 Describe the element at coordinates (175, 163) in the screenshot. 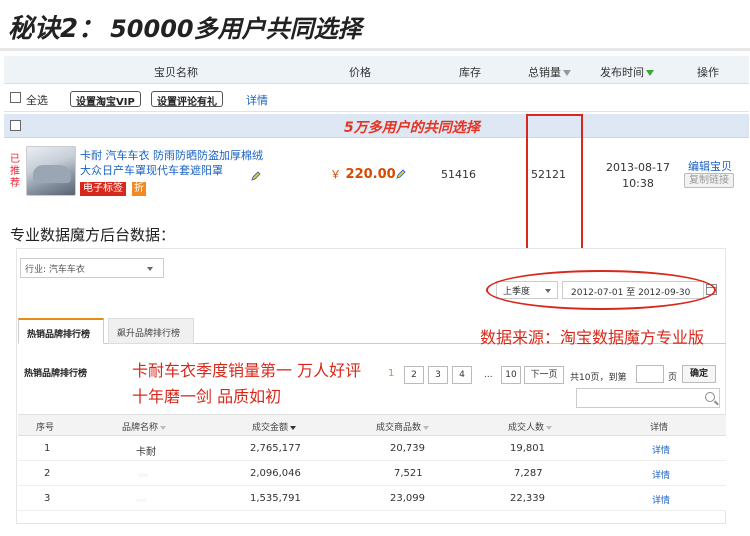

I see `product-title: 卡耐 汽车车衣 防雨防晒防盗加厚棉绒 大众日产车罩现代车套遮阳罩` at that location.